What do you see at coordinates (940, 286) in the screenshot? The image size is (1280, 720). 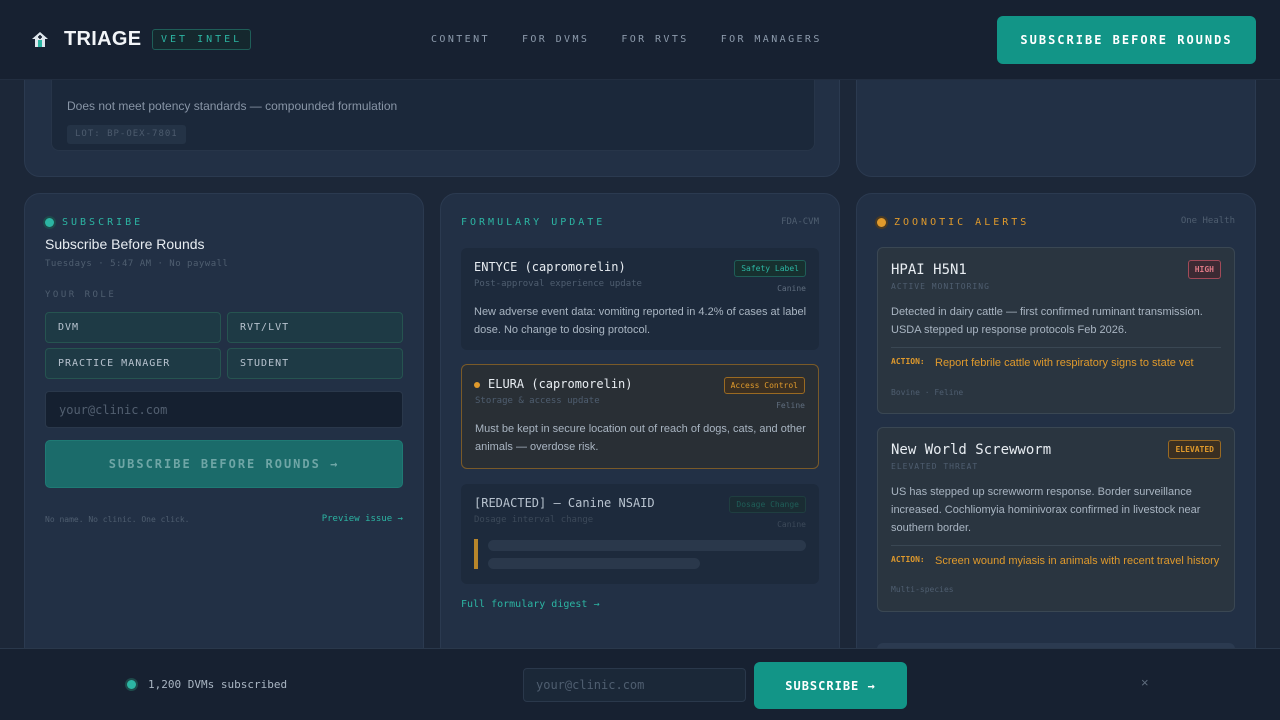 I see `alert-status: ACTIVE MONITORING` at bounding box center [940, 286].